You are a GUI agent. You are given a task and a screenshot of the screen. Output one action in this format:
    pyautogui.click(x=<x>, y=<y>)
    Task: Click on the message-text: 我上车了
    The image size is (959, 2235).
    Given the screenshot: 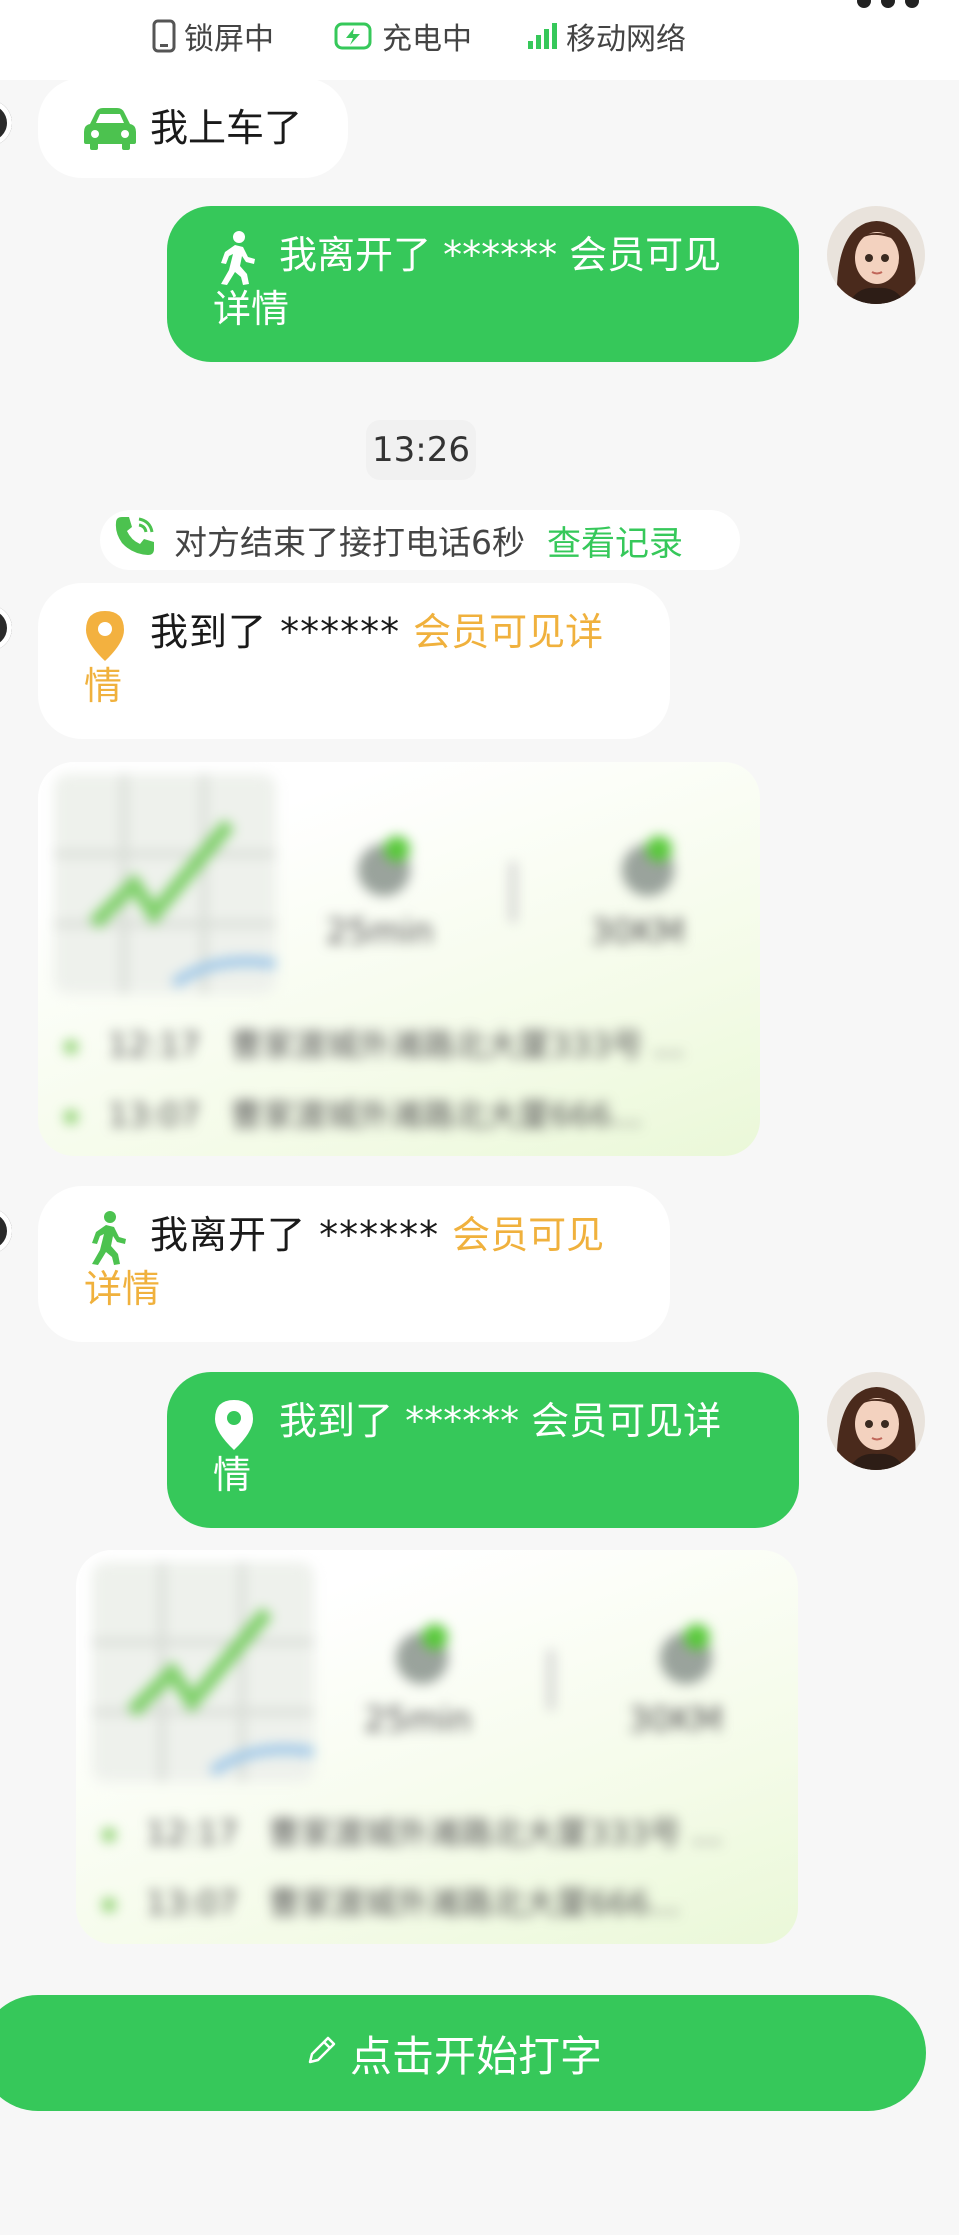 What is the action you would take?
    pyautogui.click(x=226, y=128)
    